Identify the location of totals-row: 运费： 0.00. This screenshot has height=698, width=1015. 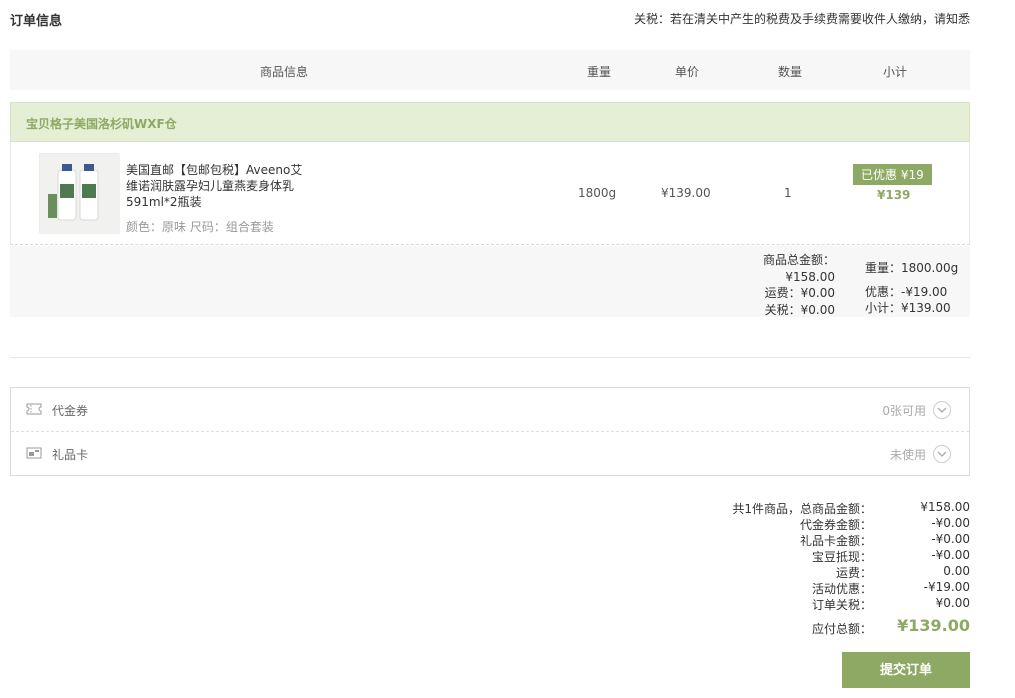
(835, 572).